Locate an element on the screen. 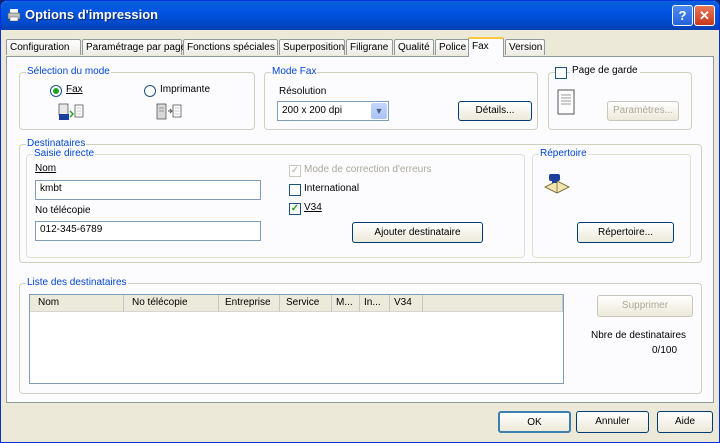 Image resolution: width=720 pixels, height=443 pixels. tab-fax: Fax is located at coordinates (486, 47).